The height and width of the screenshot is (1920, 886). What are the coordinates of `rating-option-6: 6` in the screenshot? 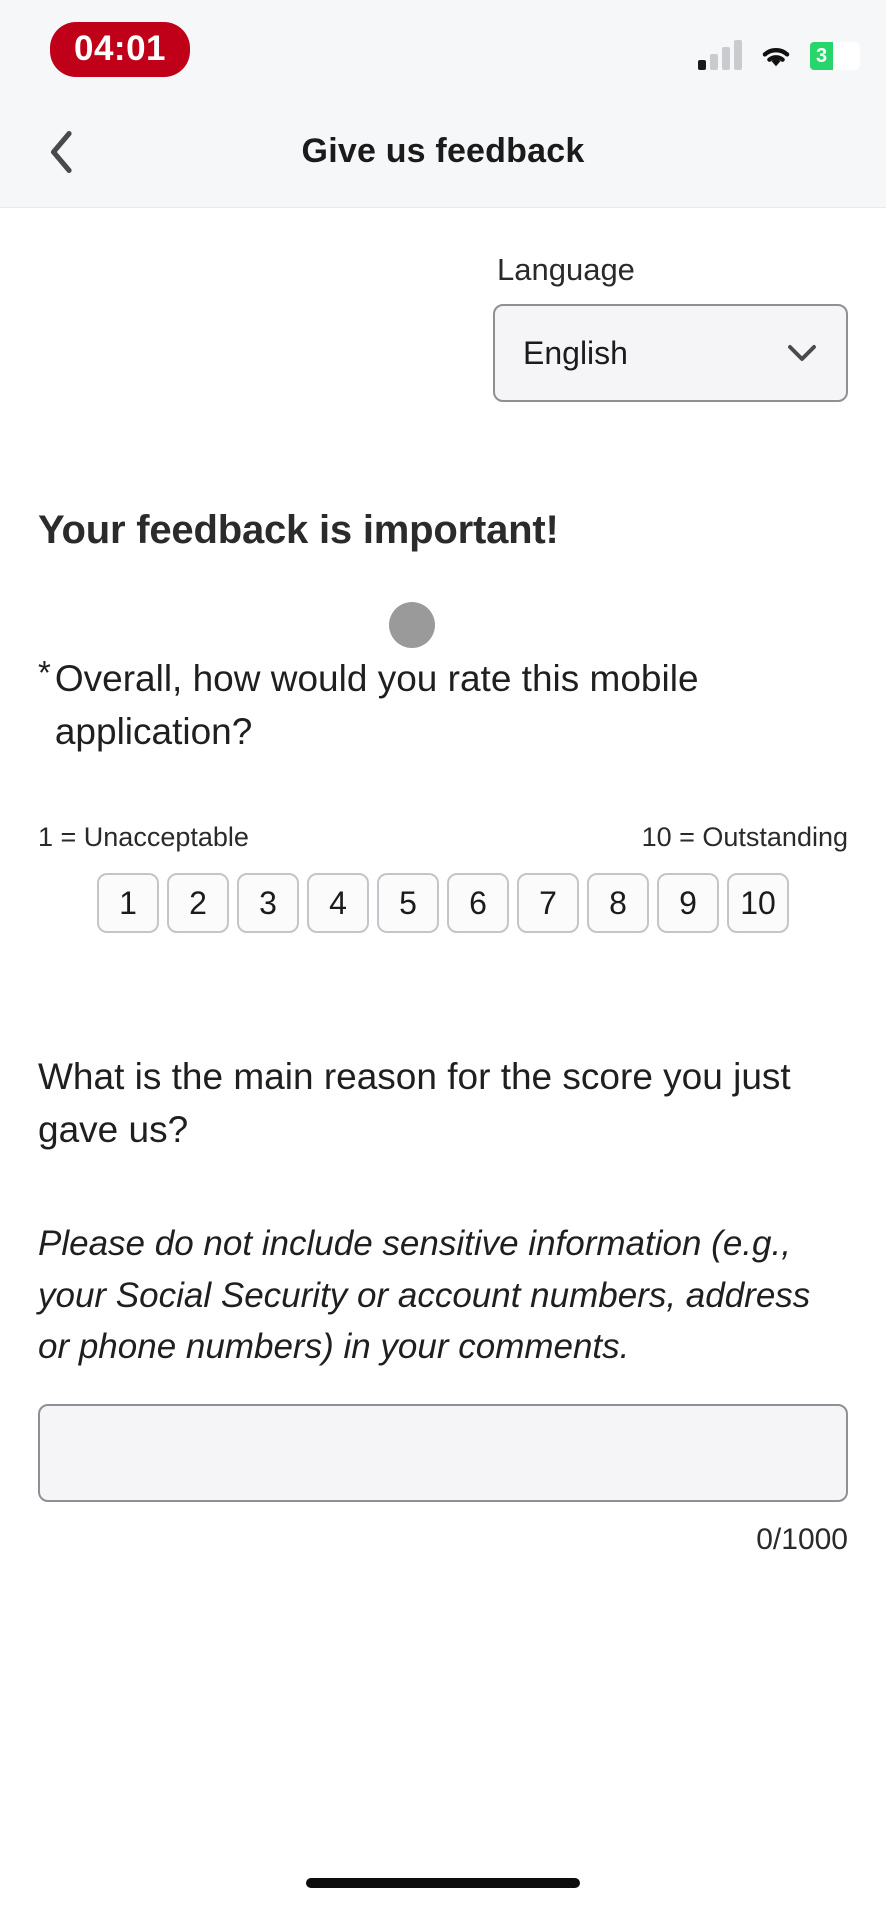 It's located at (478, 903).